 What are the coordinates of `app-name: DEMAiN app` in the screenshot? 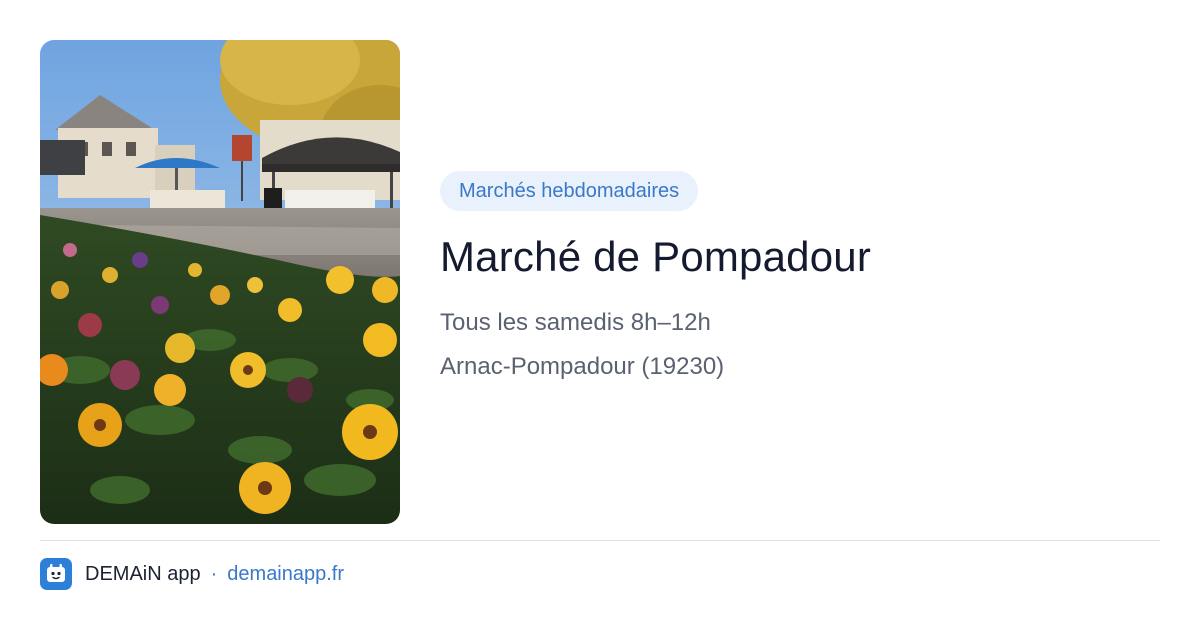 It's located at (143, 573).